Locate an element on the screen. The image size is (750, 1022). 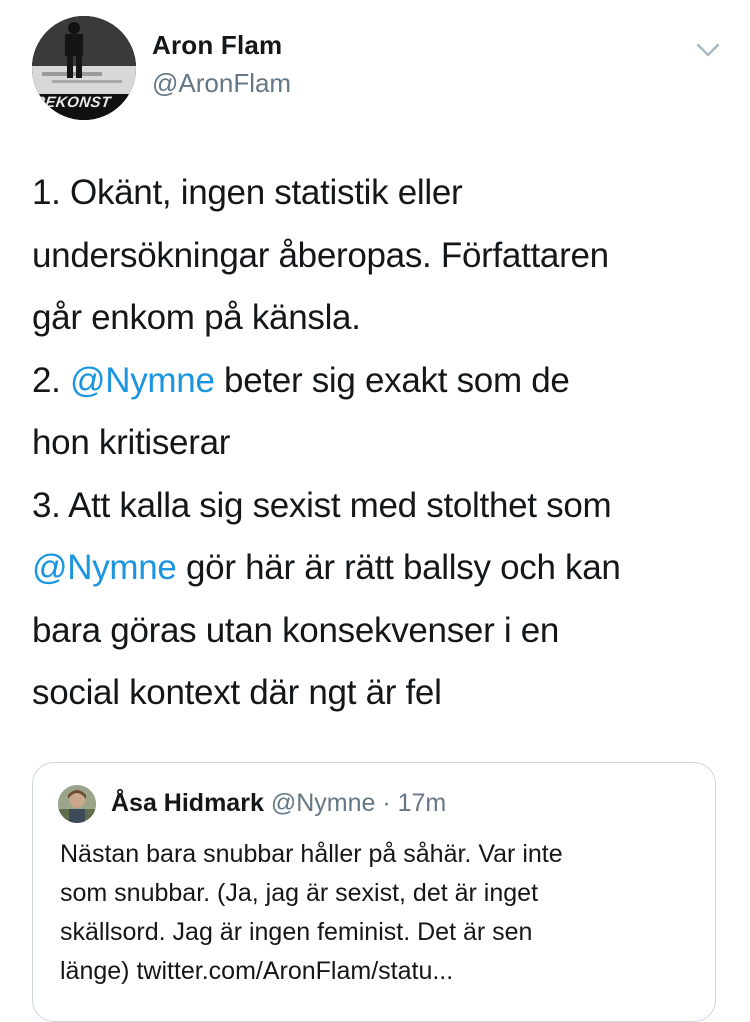
tweet-text-line: hon kritiserar is located at coordinates (382, 443).